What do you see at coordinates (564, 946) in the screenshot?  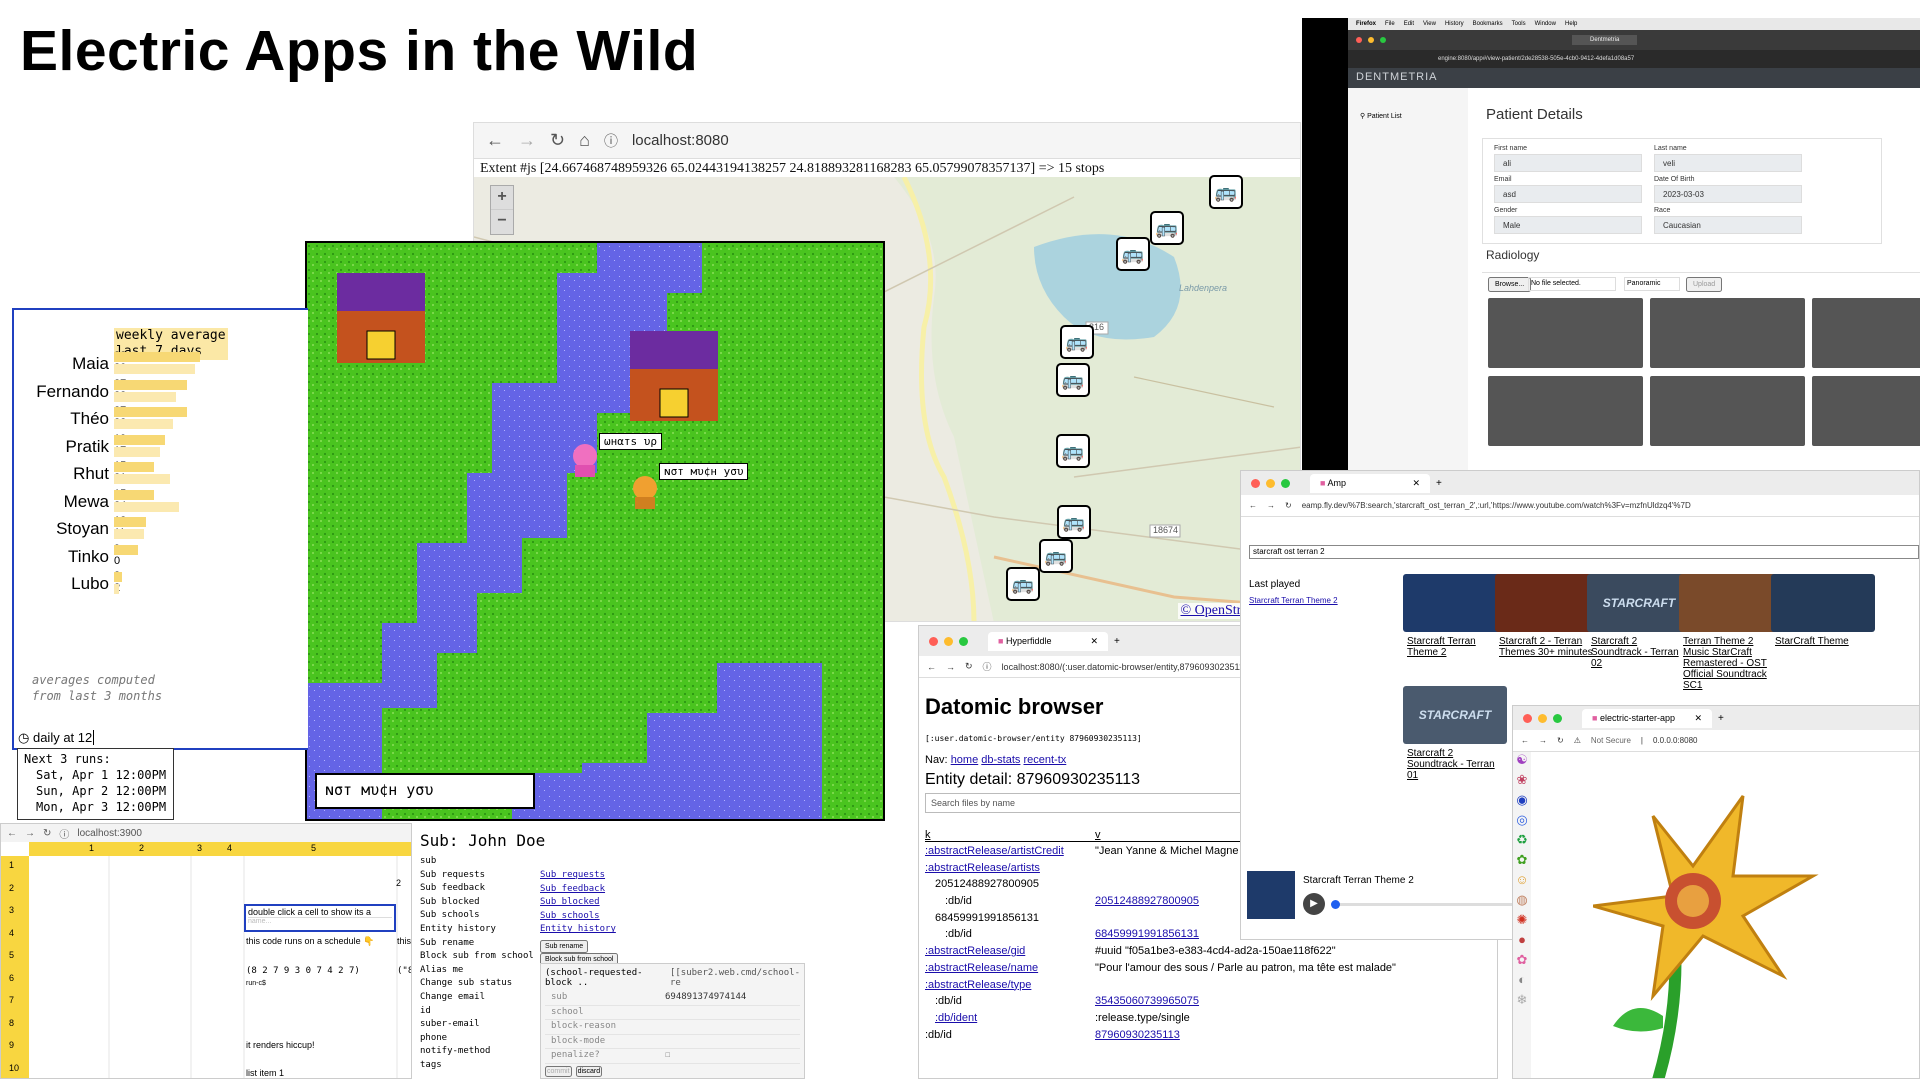 I see `sub-rename-button: Sub rename` at bounding box center [564, 946].